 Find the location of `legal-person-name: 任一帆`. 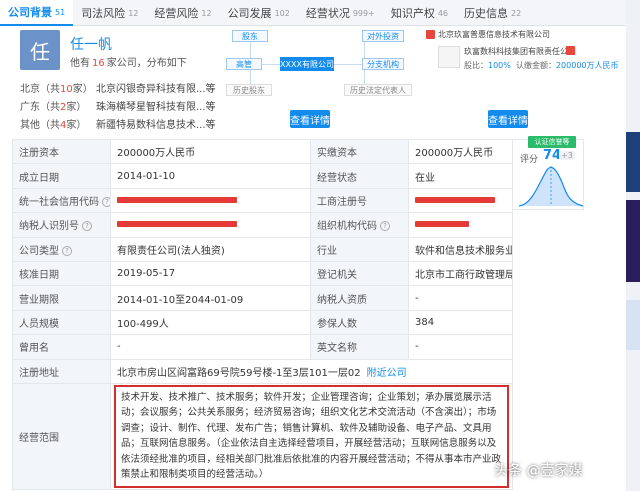

legal-person-name: 任一帆 is located at coordinates (91, 44).